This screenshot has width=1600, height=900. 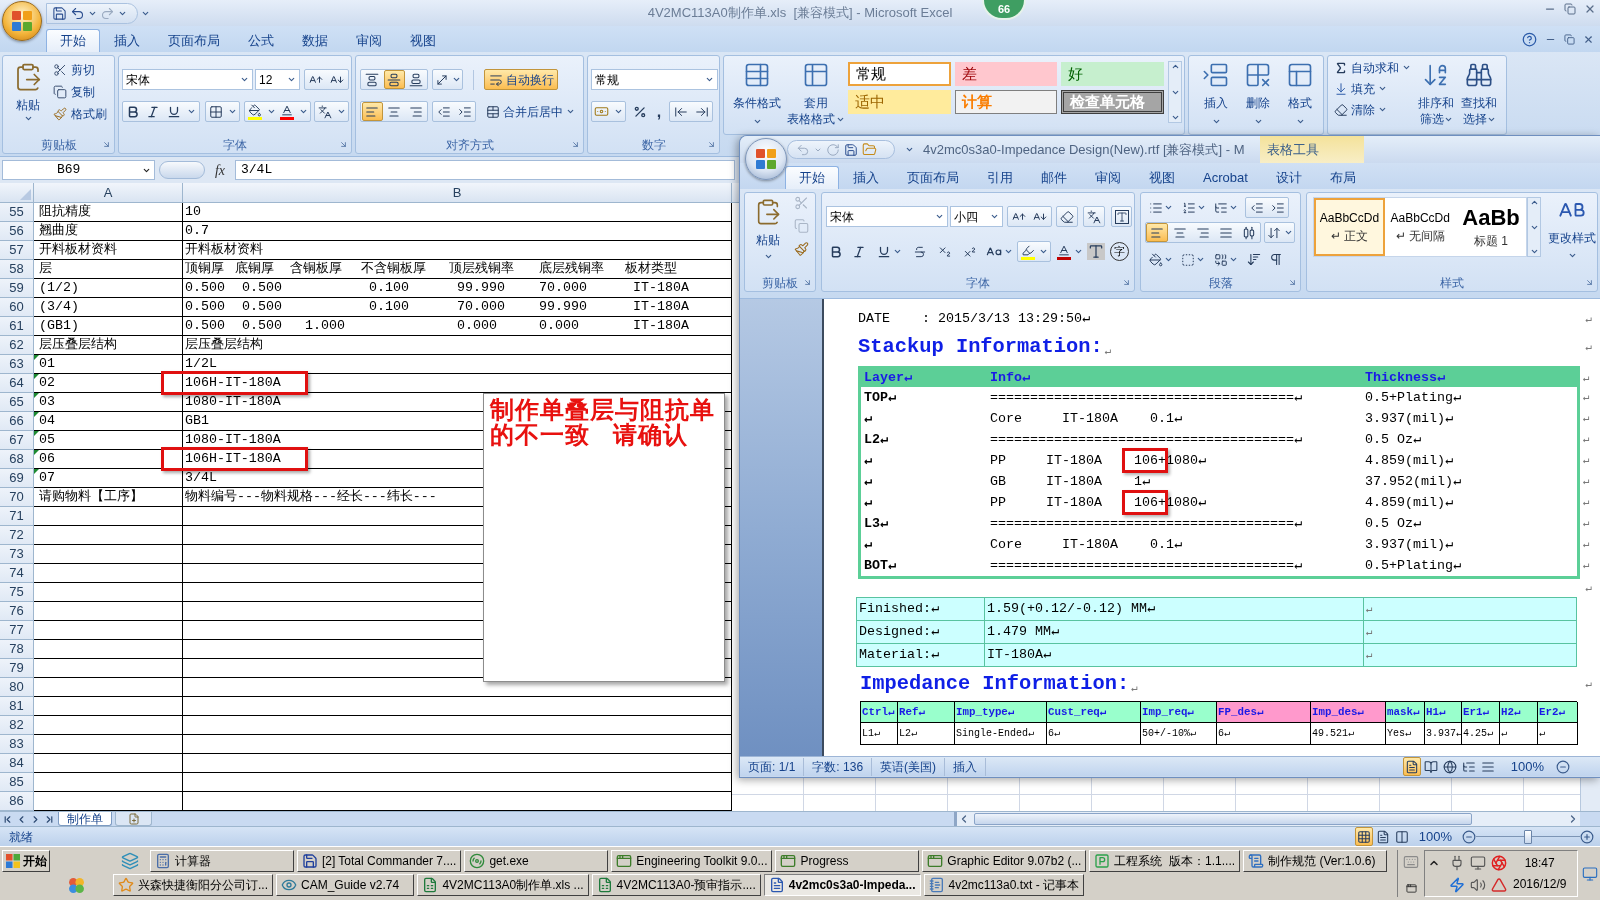 I want to click on style-item: AaBb 标题 1, so click(x=1491, y=227).